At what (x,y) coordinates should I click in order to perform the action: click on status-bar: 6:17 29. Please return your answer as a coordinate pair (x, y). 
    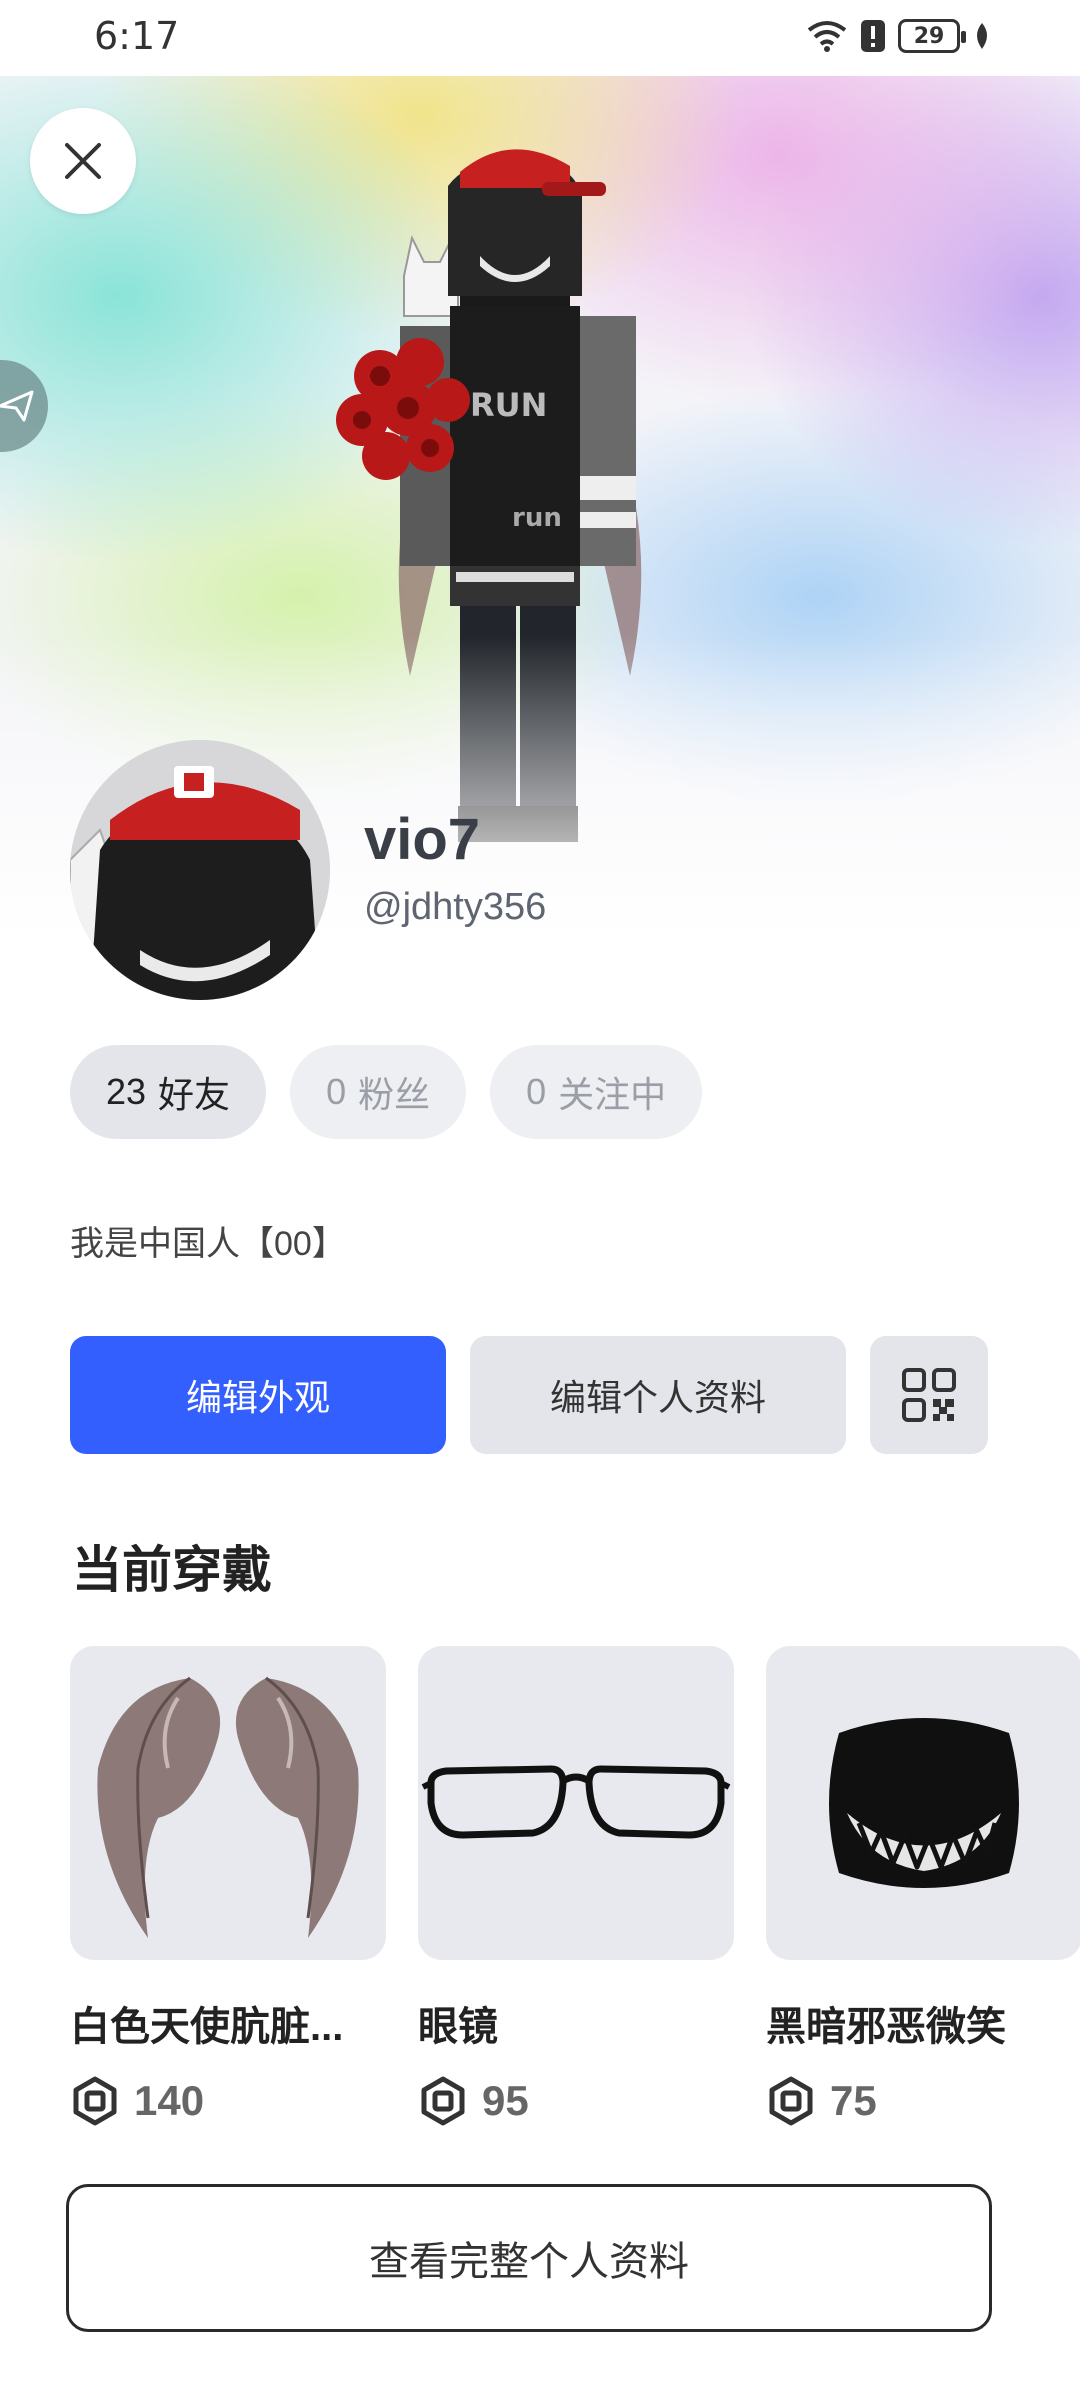
    Looking at the image, I should click on (540, 38).